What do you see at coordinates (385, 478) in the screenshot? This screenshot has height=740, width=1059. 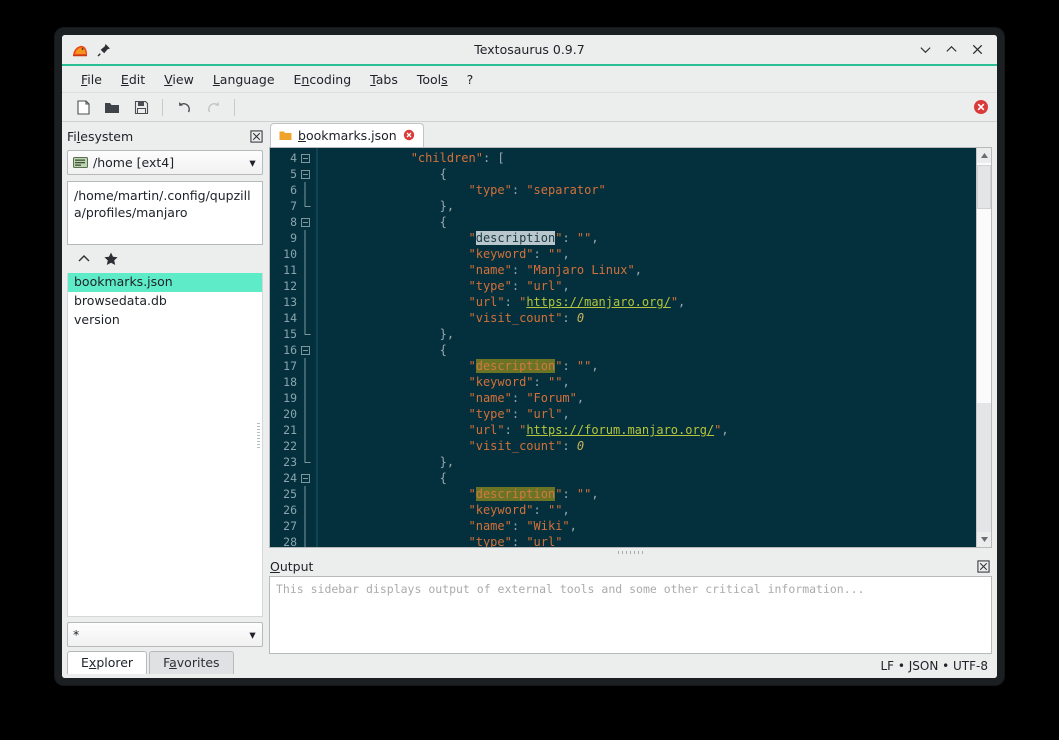 I see `code-token: {` at bounding box center [385, 478].